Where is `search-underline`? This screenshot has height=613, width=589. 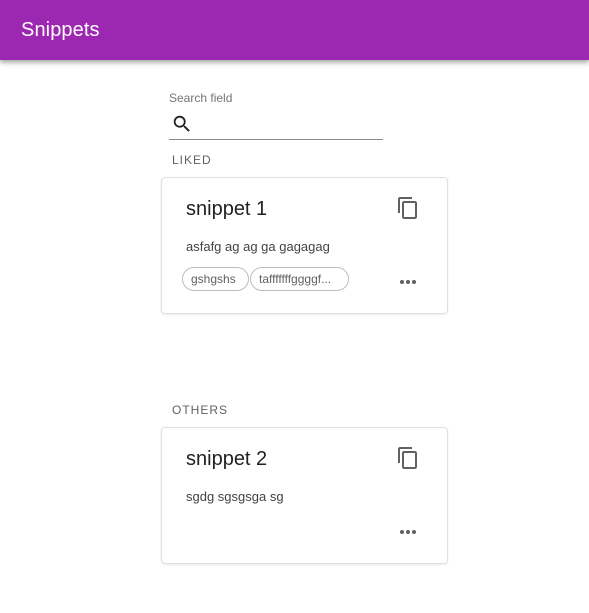 search-underline is located at coordinates (276, 139).